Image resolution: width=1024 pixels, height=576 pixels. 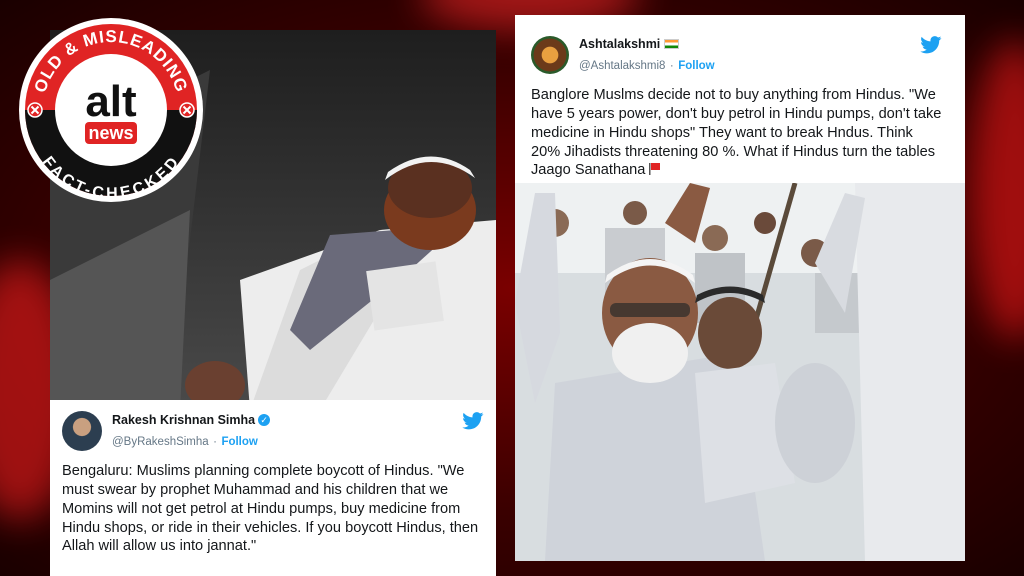 What do you see at coordinates (264, 419) in the screenshot?
I see `verified-icon: ✓` at bounding box center [264, 419].